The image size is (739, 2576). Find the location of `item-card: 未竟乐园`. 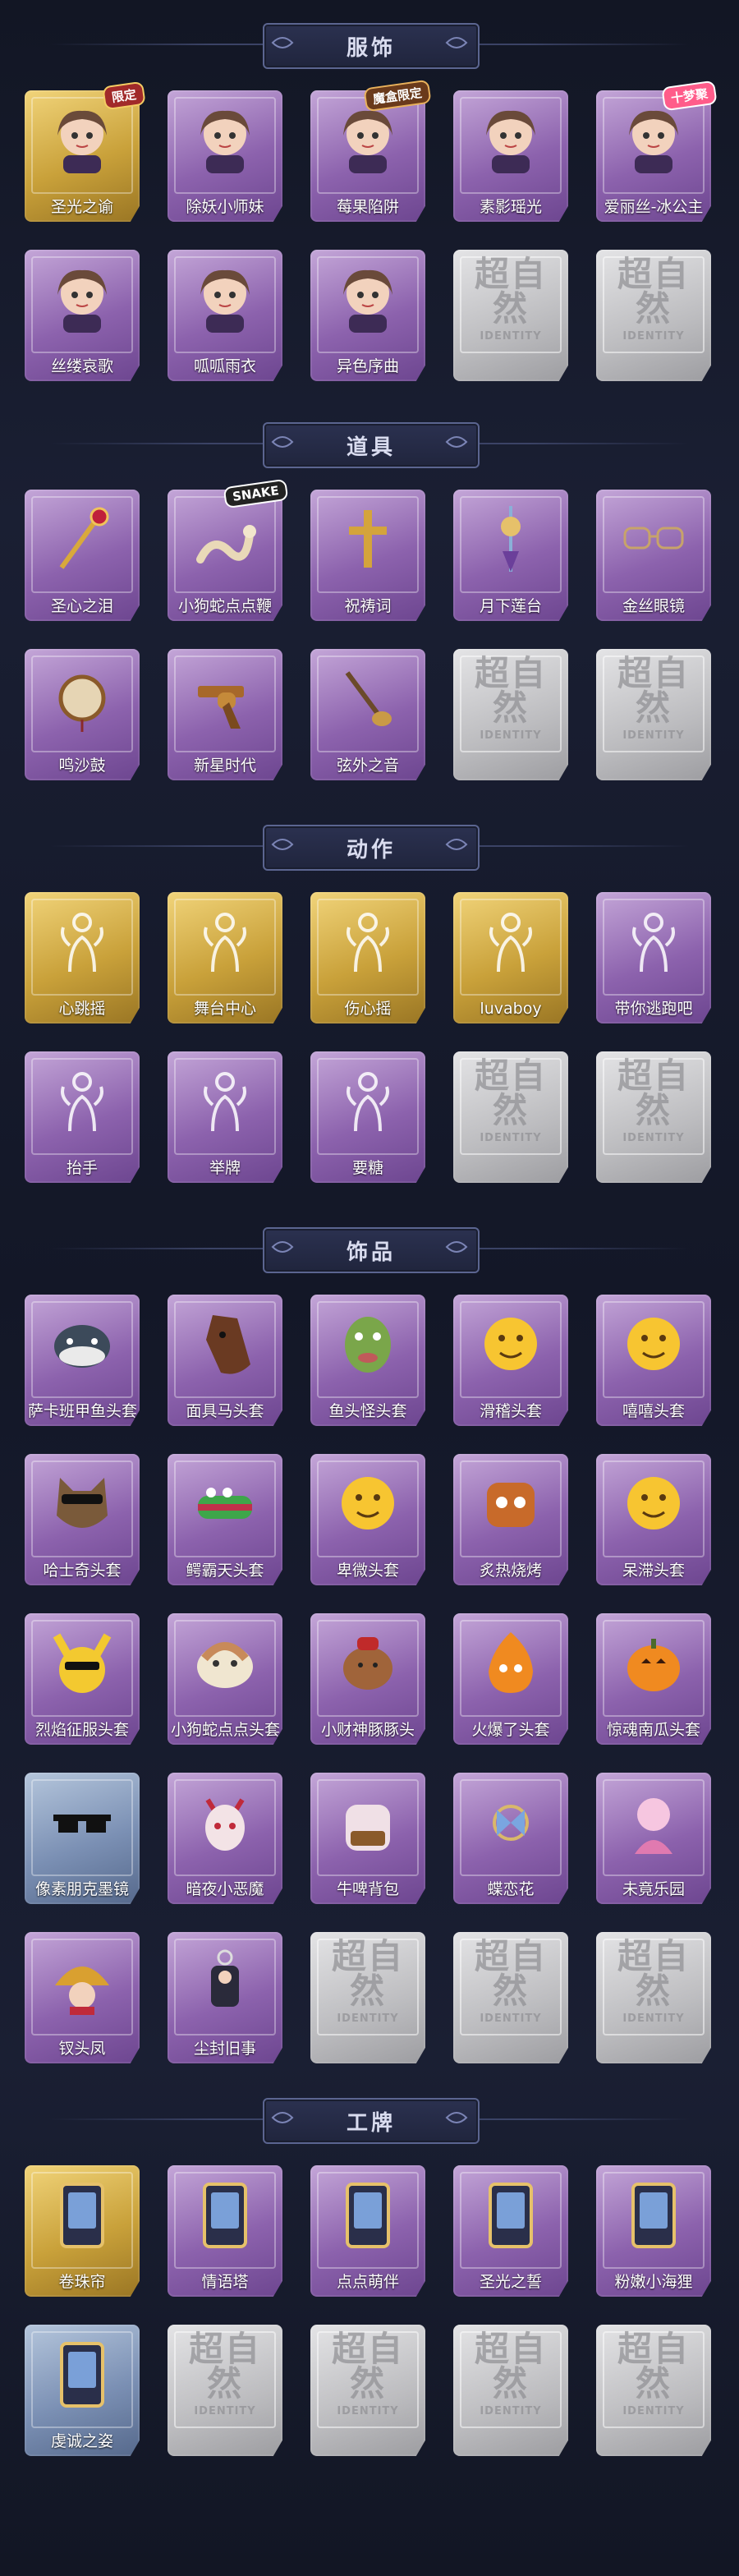

item-card: 未竟乐园 is located at coordinates (653, 1838).